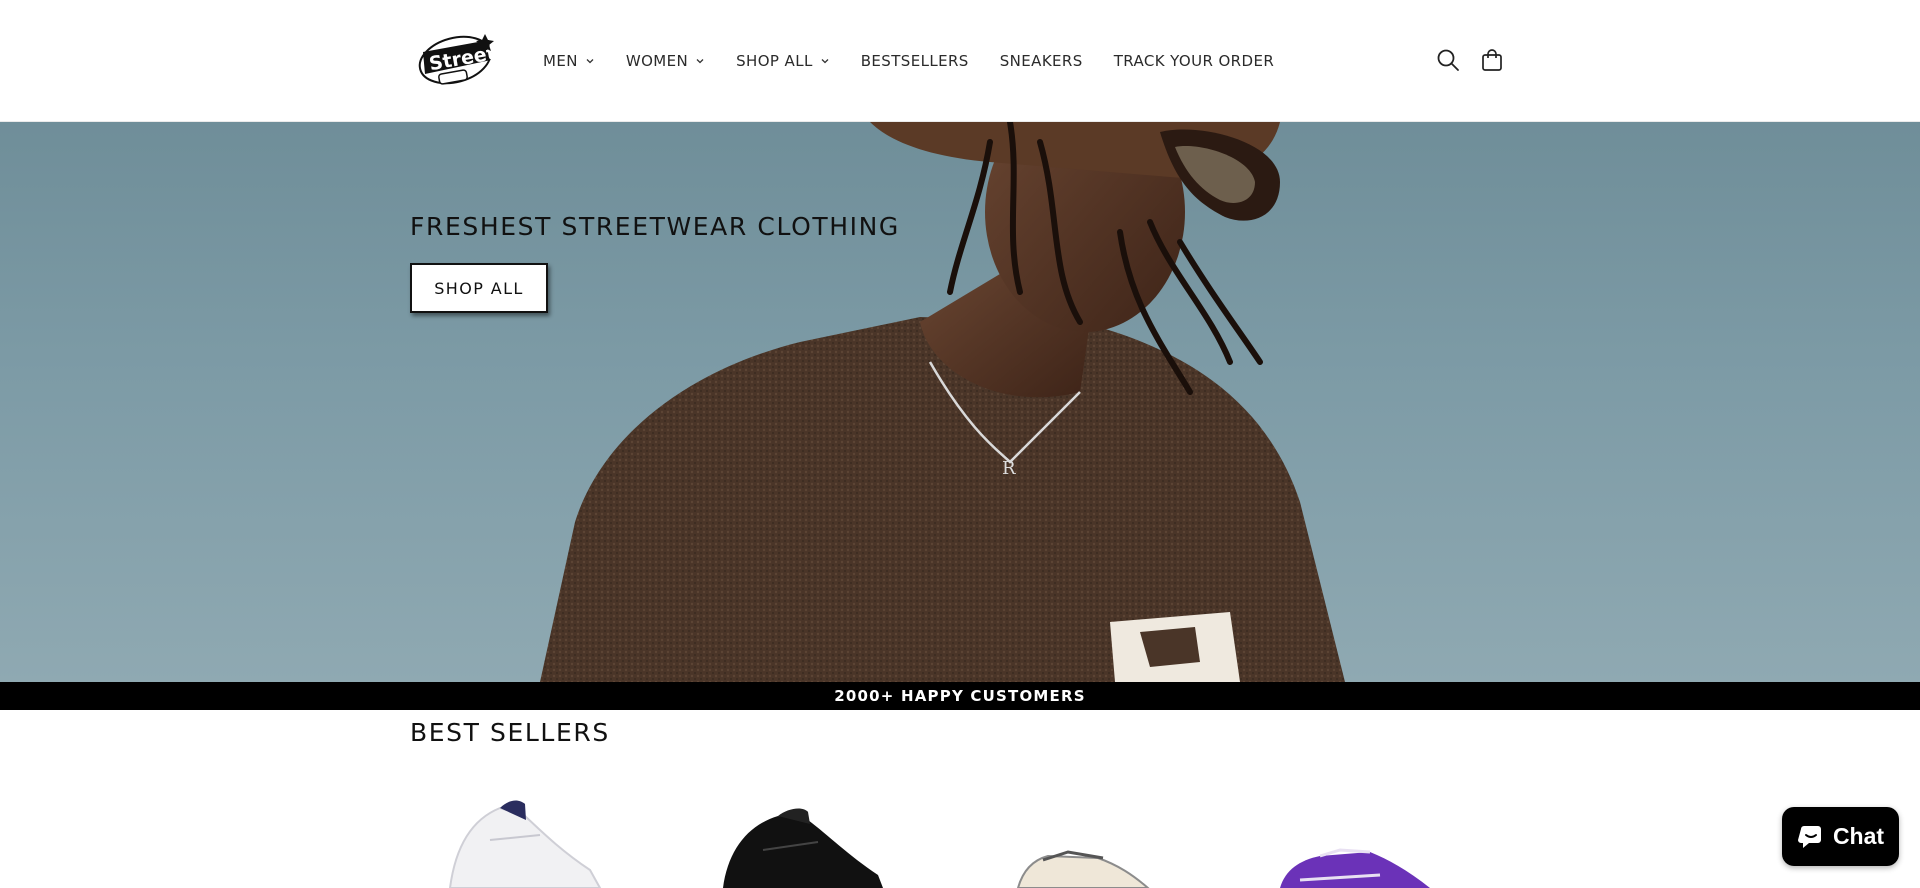 The image size is (1920, 888). Describe the element at coordinates (1009, 468) in the screenshot. I see `svg-text: R` at that location.